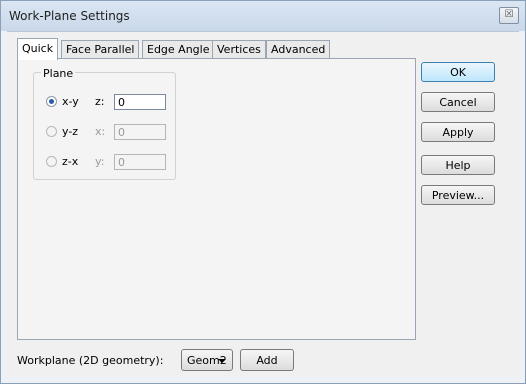 This screenshot has height=384, width=526. I want to click on plane-group-label: Plane, so click(58, 73).